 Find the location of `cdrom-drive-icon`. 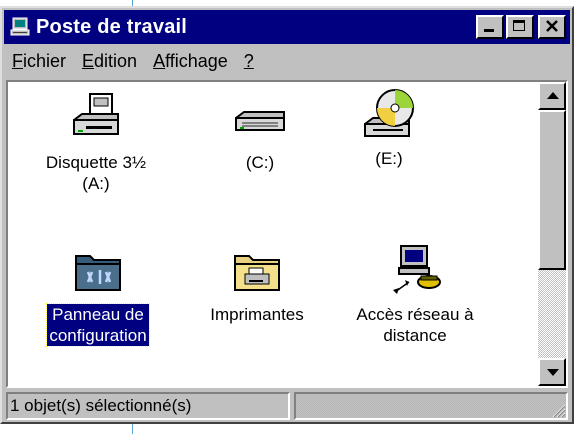

cdrom-drive-icon is located at coordinates (389, 116).